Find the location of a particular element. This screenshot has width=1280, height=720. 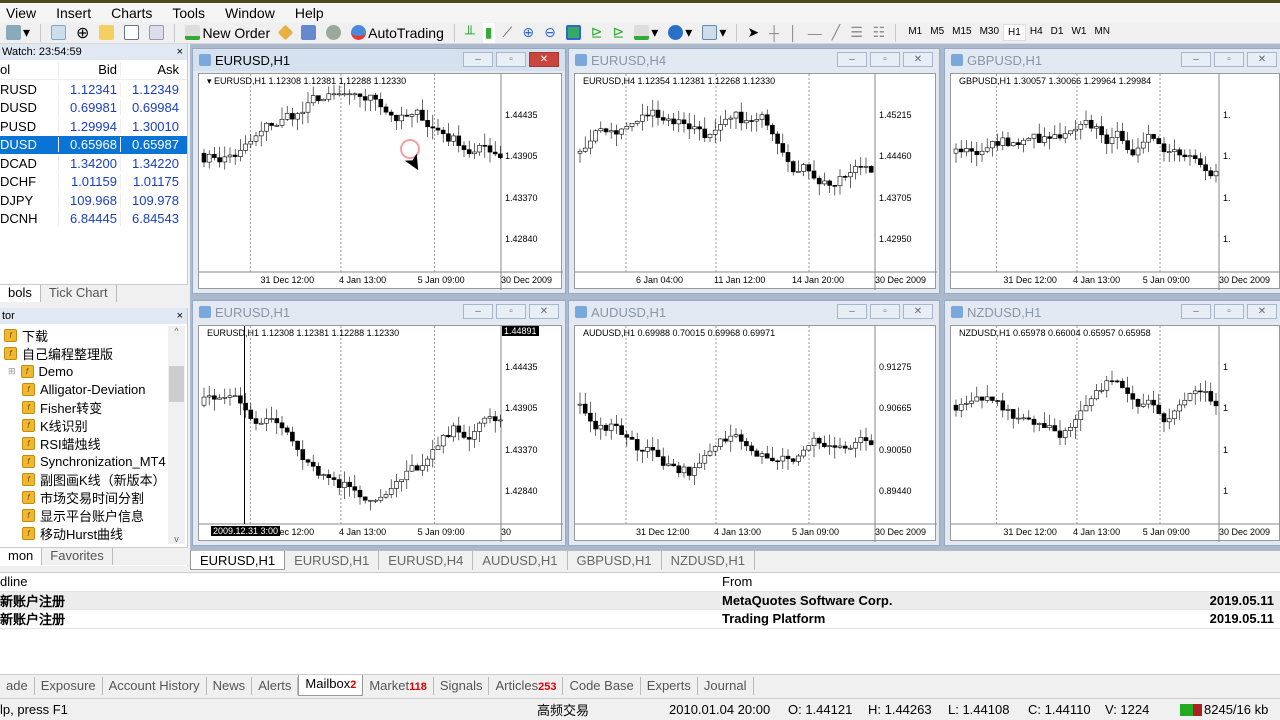

chart-titlebar: AUDUSD,H1 – ▫ ✕ is located at coordinates (754, 312).